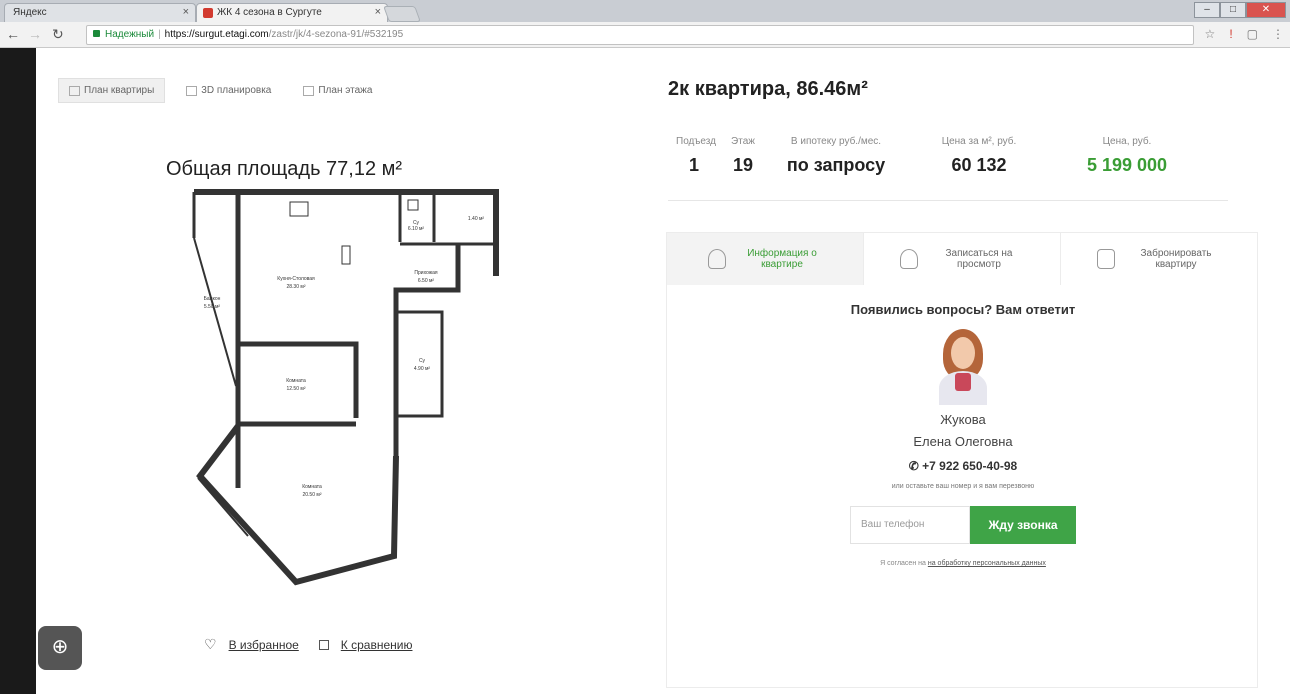 The height and width of the screenshot is (694, 1290). Describe the element at coordinates (377, 645) in the screenshot. I see `compare-link: К сравнению` at that location.